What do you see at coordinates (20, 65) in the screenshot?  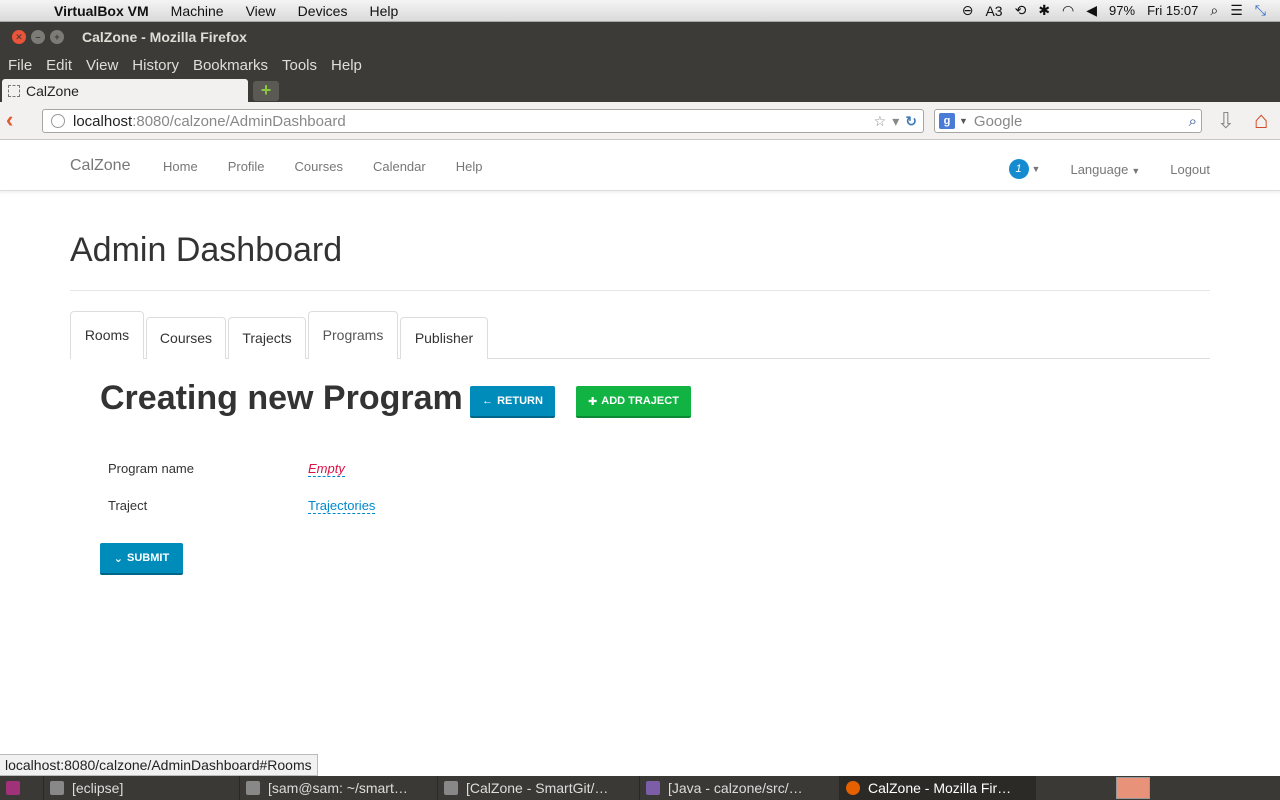 I see `menu-file: File` at bounding box center [20, 65].